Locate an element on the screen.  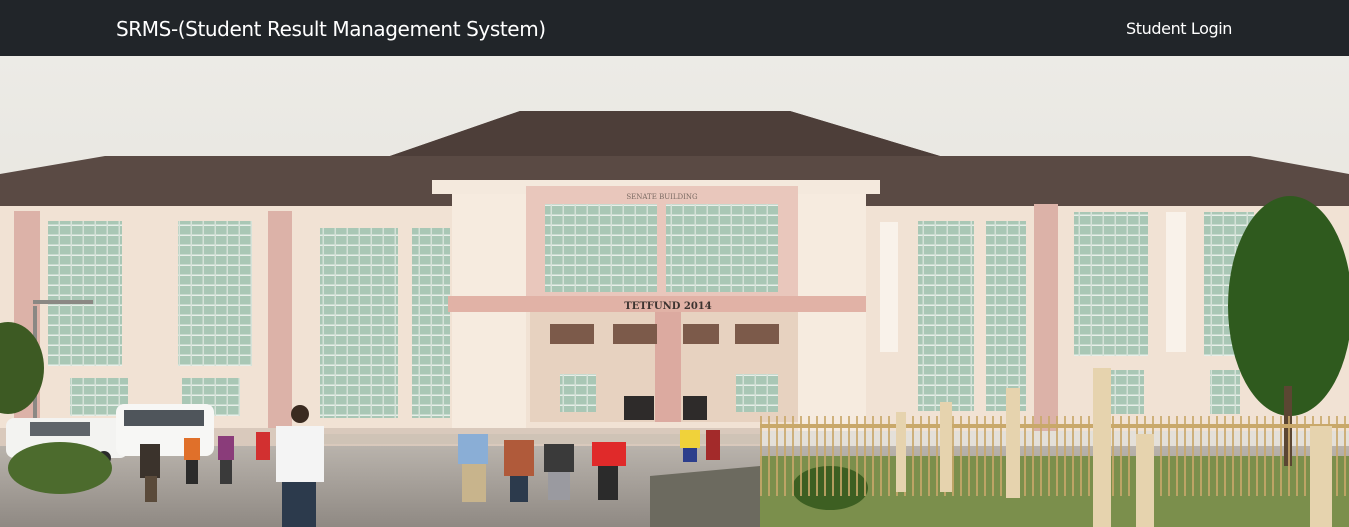
tetfund-plaque: TETFUND 2014 is located at coordinates (667, 306).